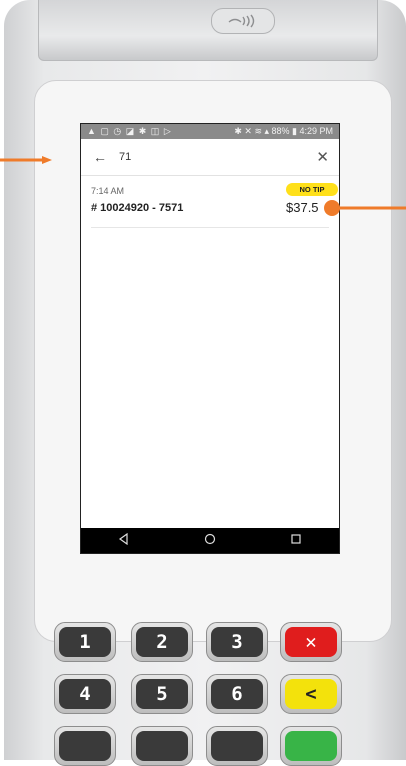  Describe the element at coordinates (283, 131) in the screenshot. I see `status-system-info: ✱ ✕ ≋ ▴ 88% ▮ 4:29 PM` at that location.